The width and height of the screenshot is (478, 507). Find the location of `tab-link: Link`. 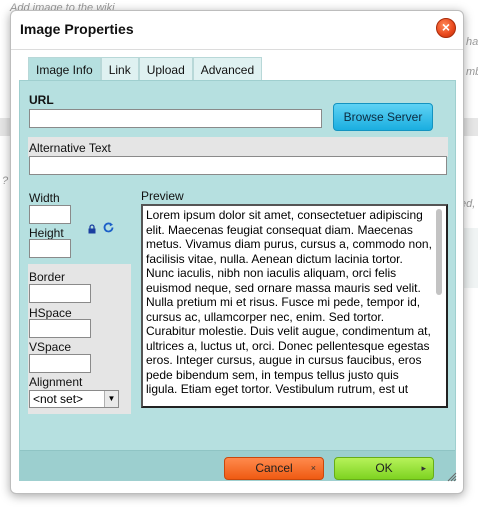

tab-link: Link is located at coordinates (119, 69).